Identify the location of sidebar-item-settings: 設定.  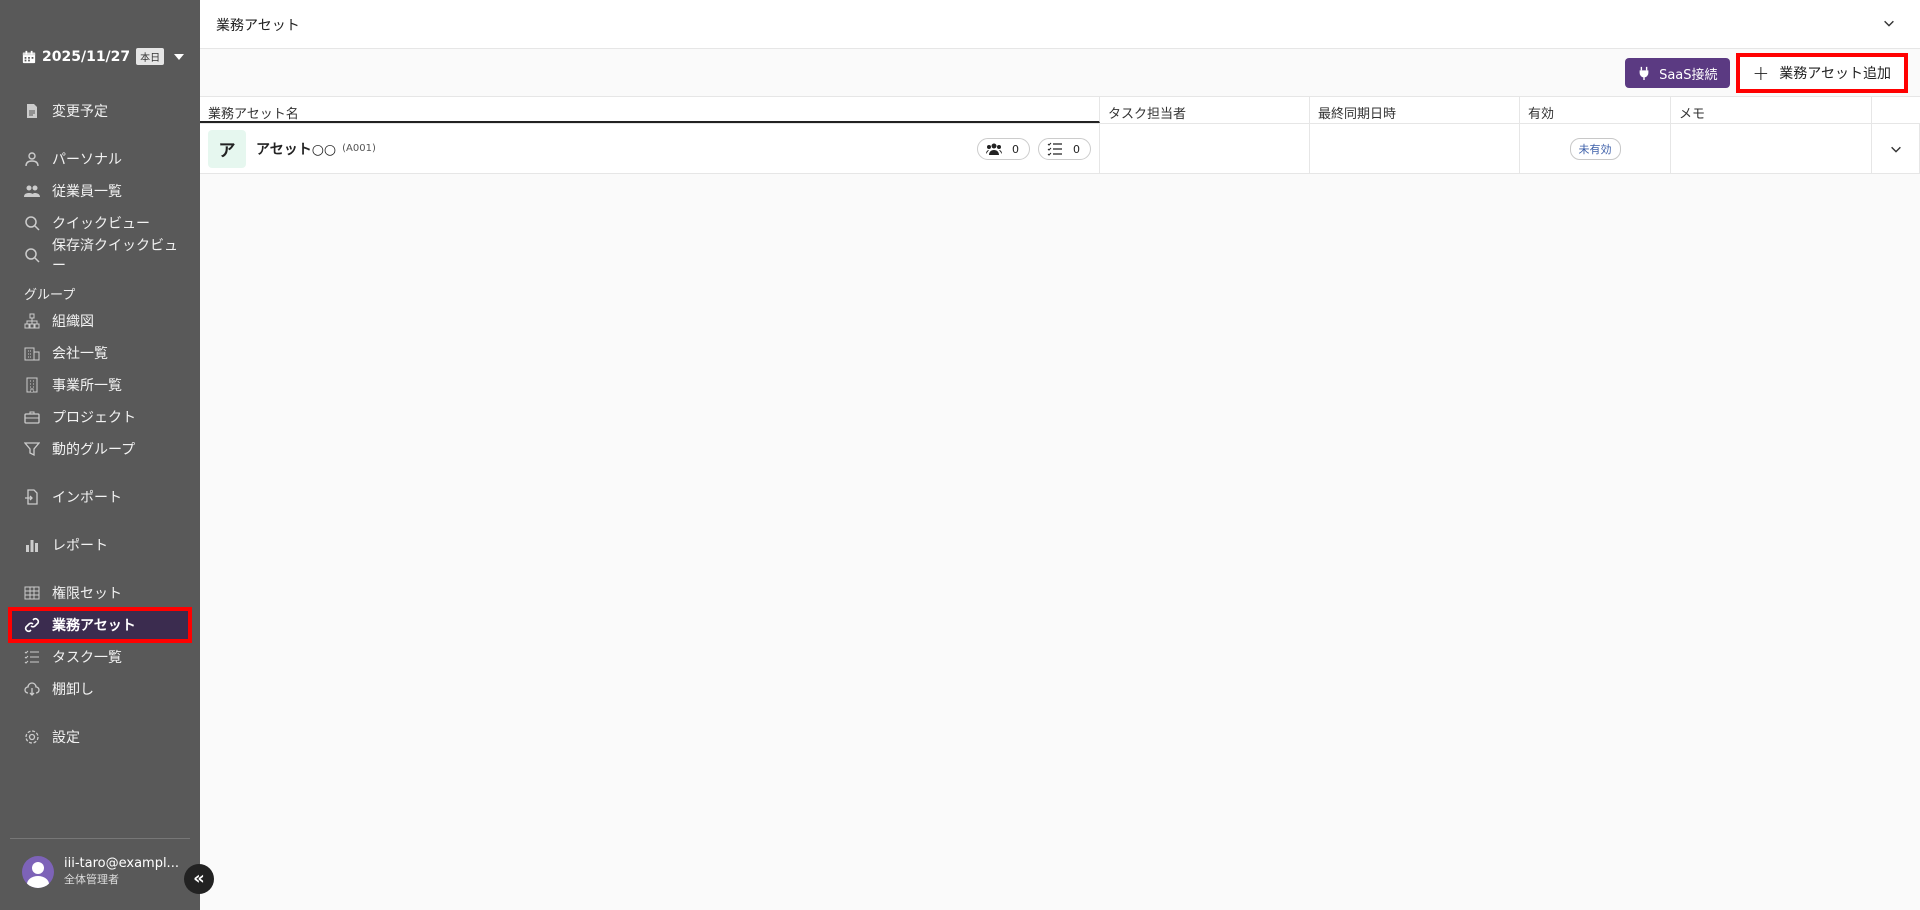
(100, 737).